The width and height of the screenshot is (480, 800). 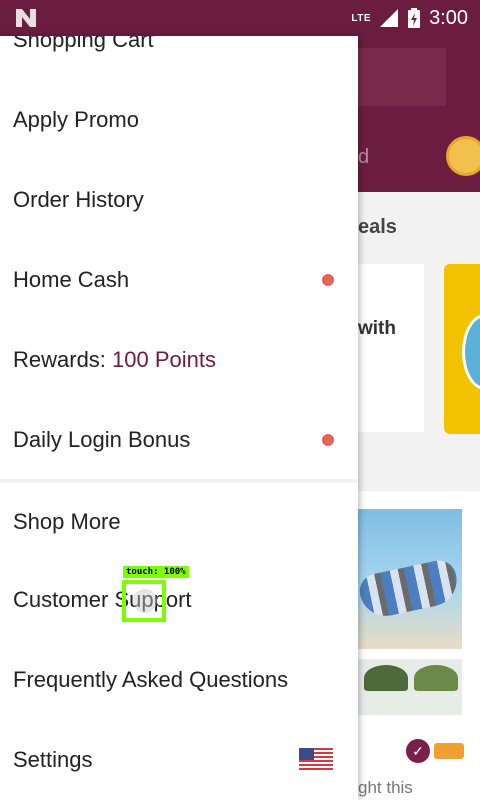 I want to click on drawer-item-shop-more: Shop More, so click(x=179, y=522).